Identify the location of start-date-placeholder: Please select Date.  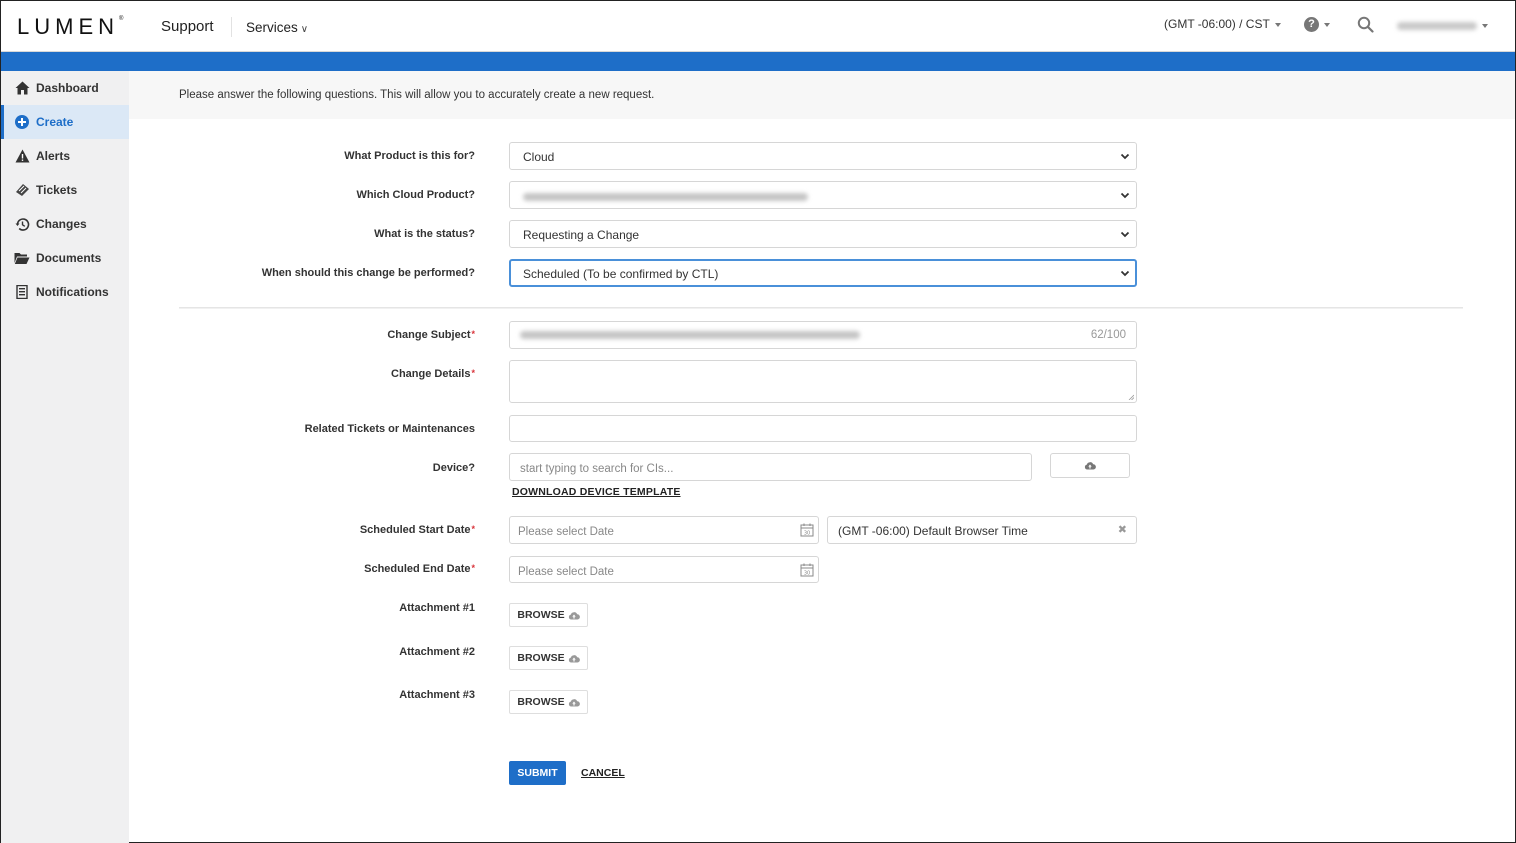
(566, 532).